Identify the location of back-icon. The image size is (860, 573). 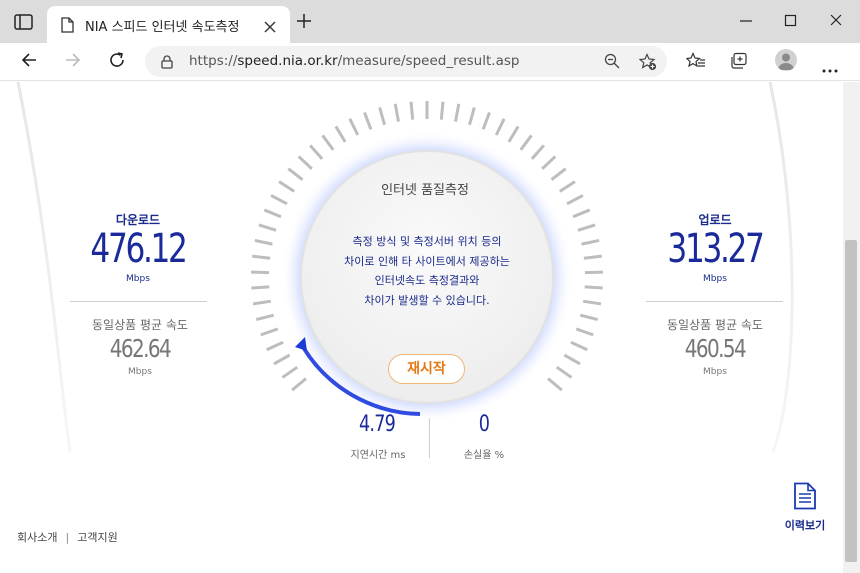
(29, 62).